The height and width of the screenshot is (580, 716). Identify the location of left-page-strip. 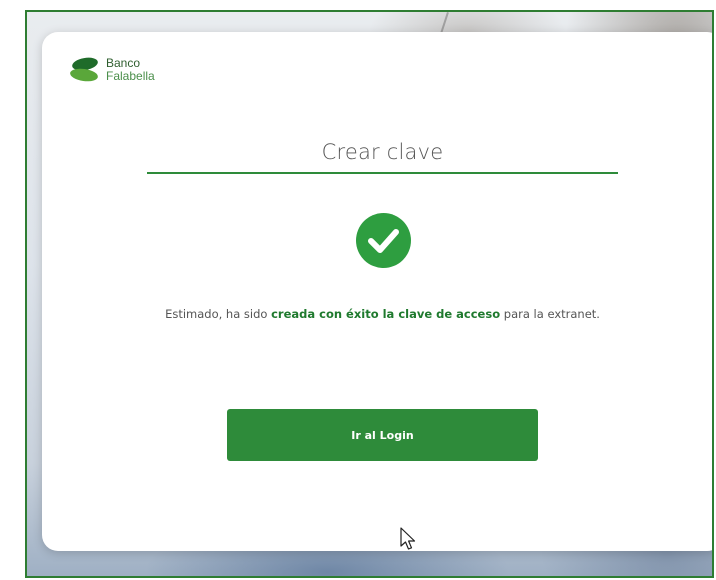
(12, 290).